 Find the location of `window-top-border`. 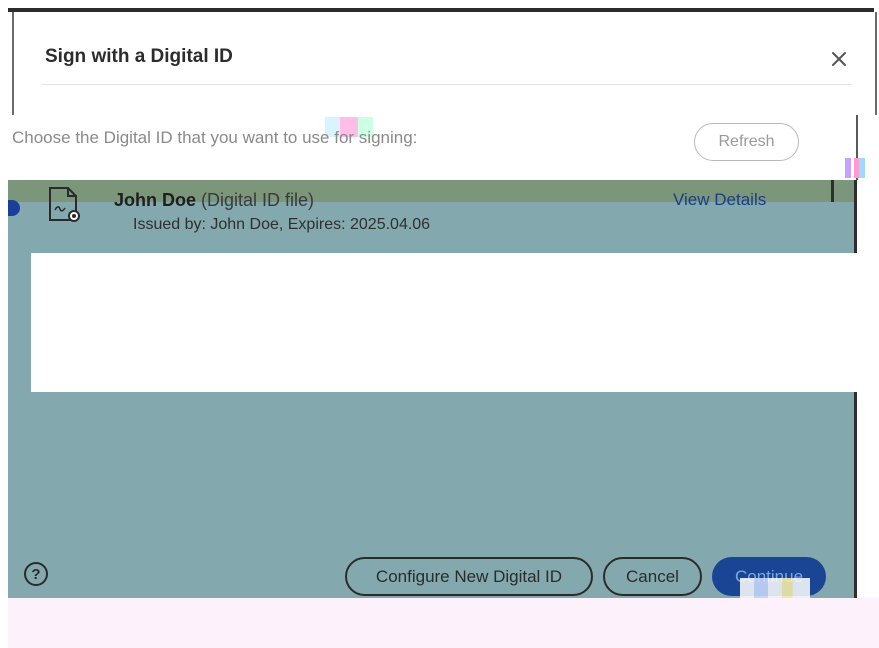

window-top-border is located at coordinates (441, 10).